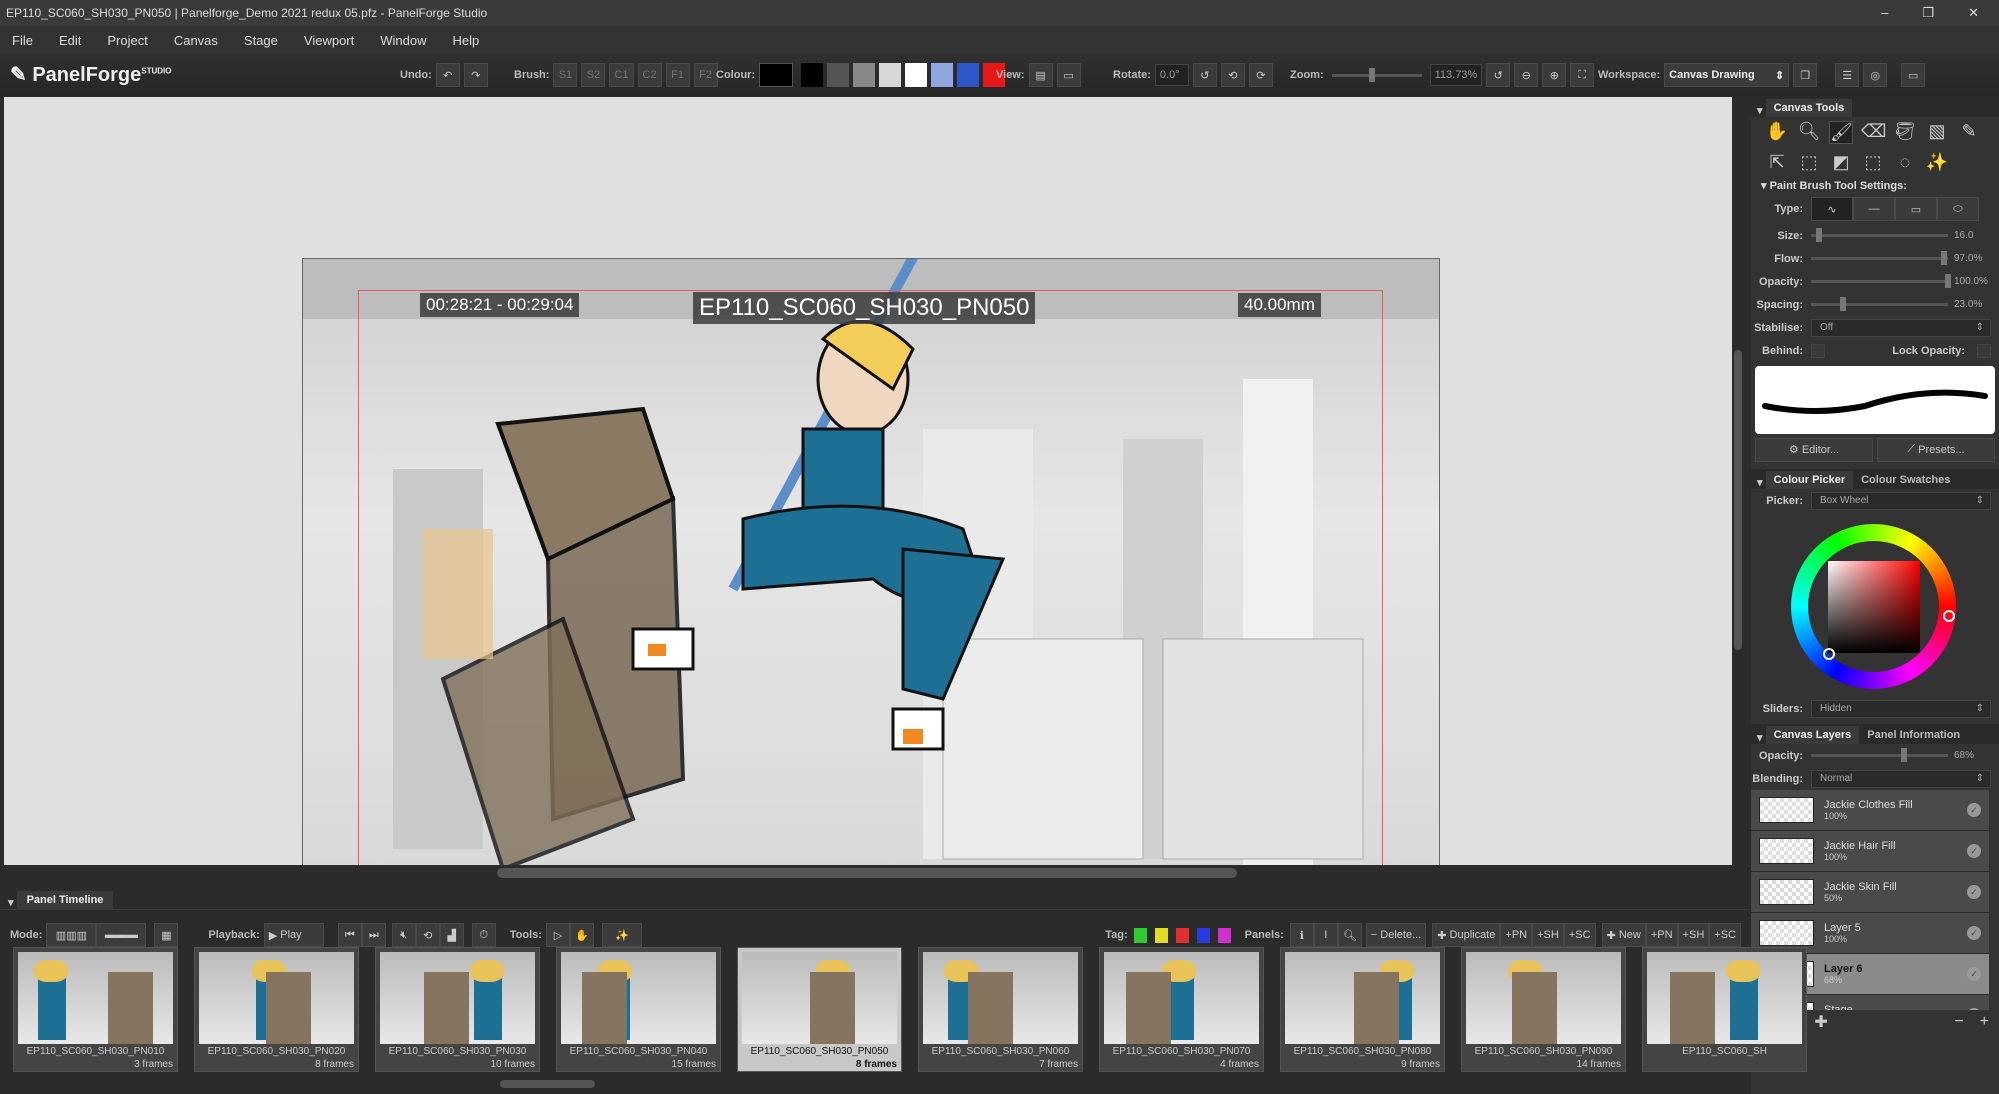 Image resolution: width=1999 pixels, height=1094 pixels. I want to click on zoom-input: 113.73%, so click(1456, 75).